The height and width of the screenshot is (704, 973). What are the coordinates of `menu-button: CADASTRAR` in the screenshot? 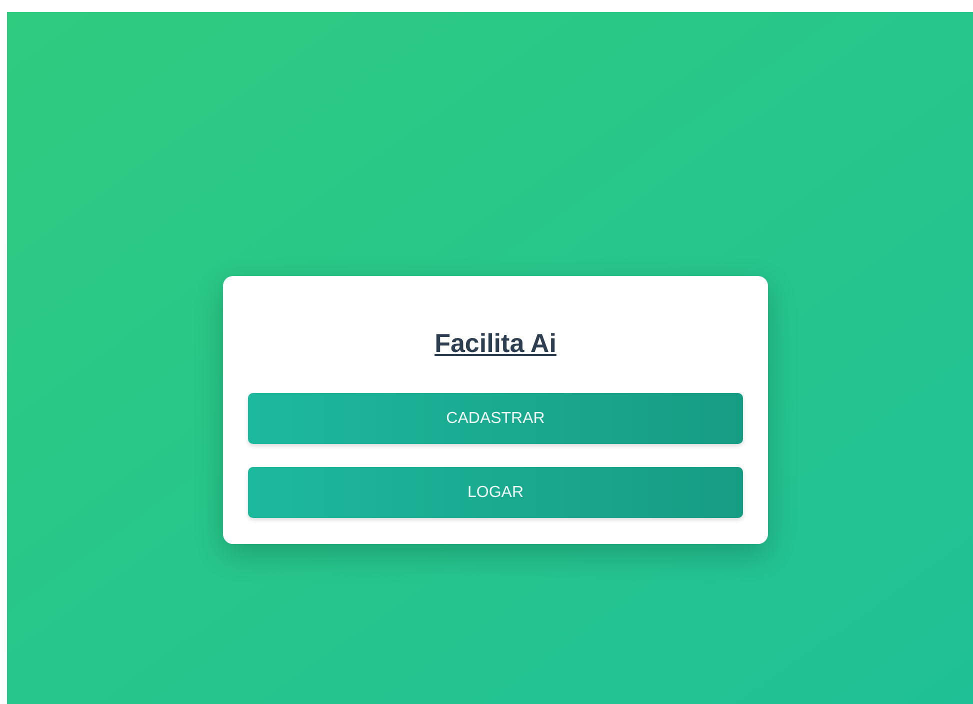 It's located at (495, 418).